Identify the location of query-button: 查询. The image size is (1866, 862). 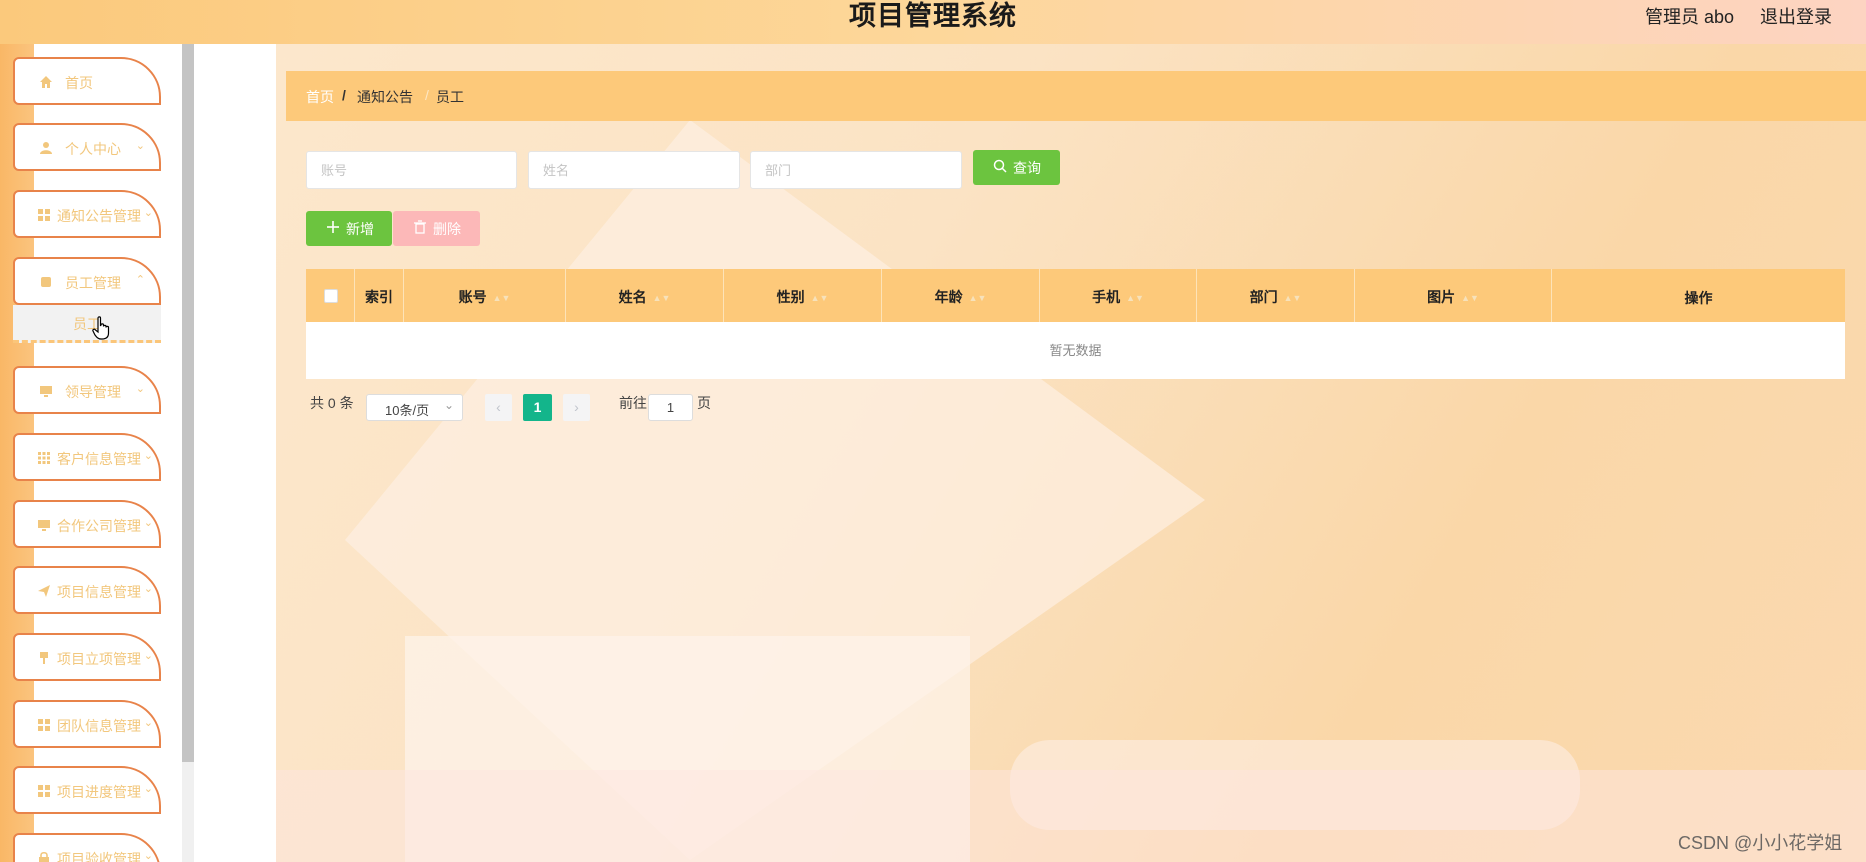
(1016, 167).